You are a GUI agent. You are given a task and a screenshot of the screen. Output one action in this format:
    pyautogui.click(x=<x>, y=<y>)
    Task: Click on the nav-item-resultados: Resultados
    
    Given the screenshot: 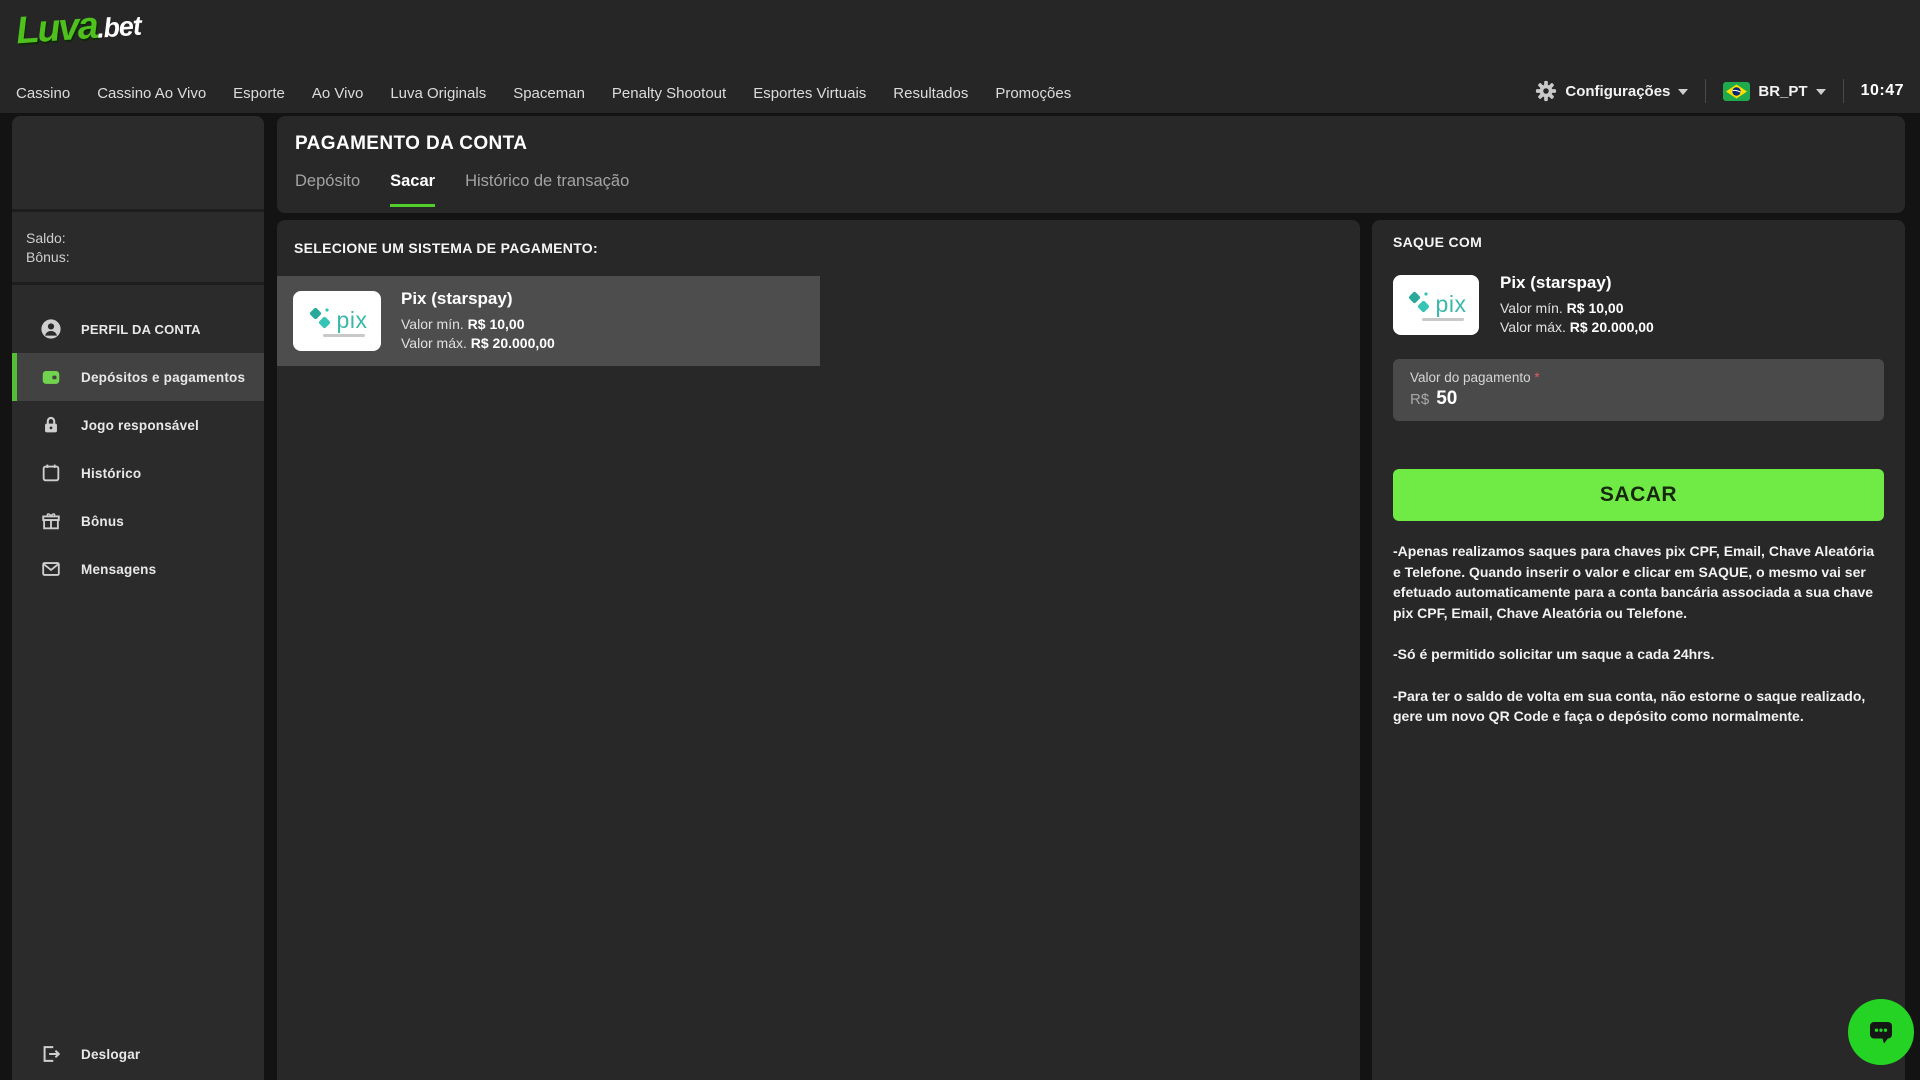 What is the action you would take?
    pyautogui.click(x=930, y=93)
    